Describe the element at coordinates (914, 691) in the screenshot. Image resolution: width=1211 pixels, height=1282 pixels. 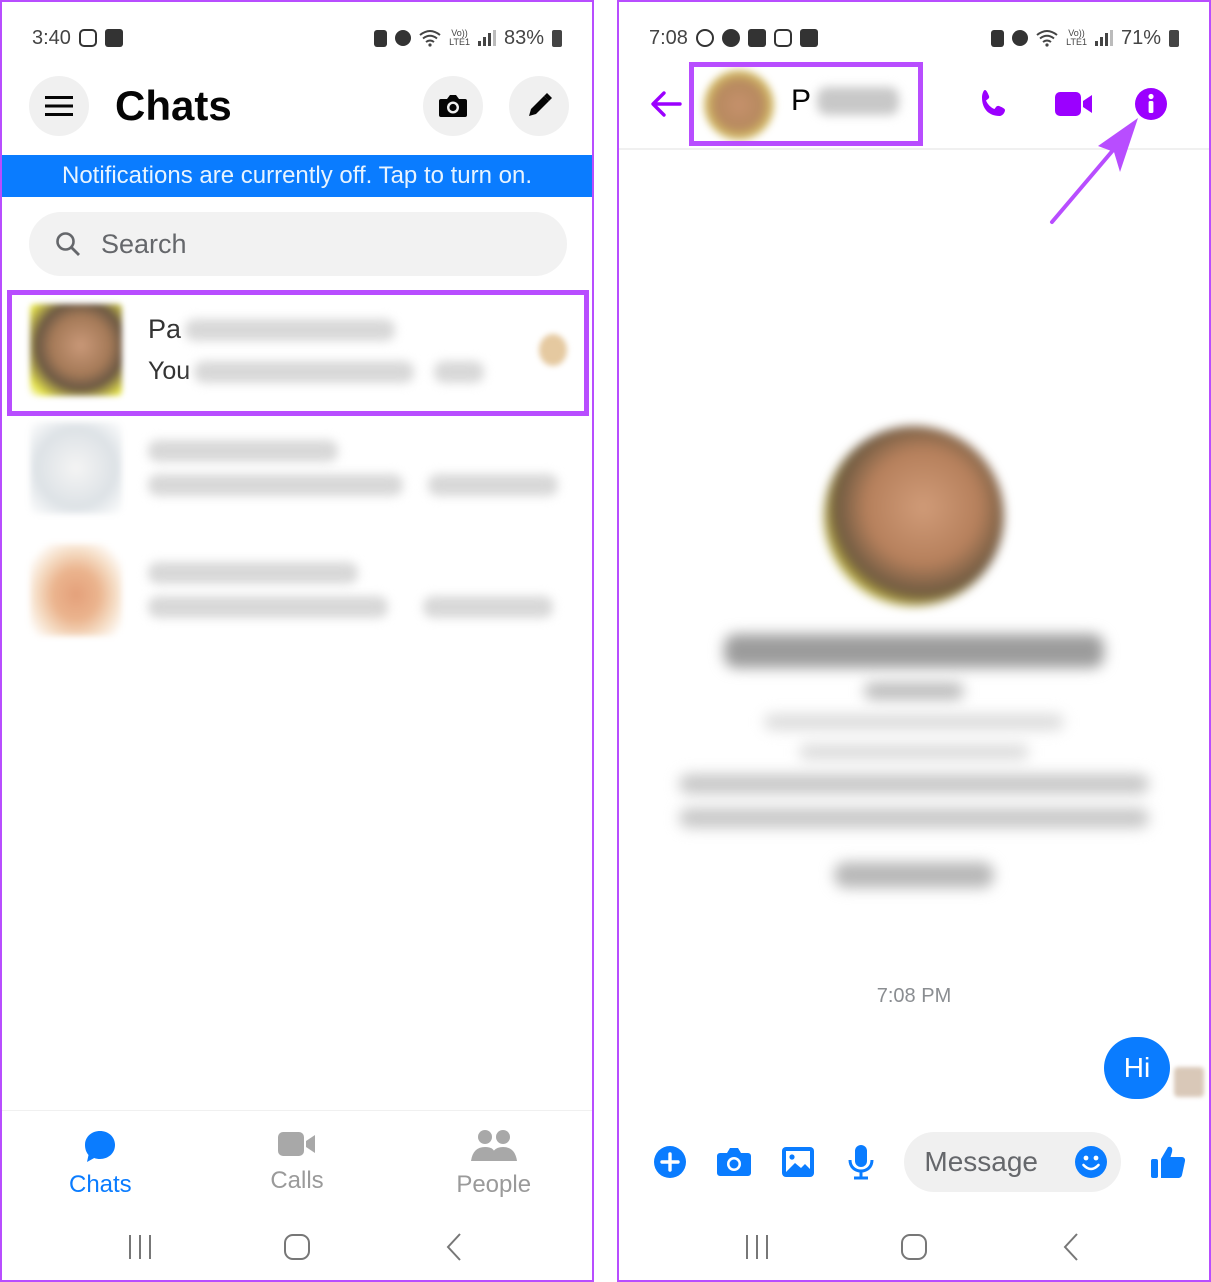
I see `blurred-profile-label` at that location.